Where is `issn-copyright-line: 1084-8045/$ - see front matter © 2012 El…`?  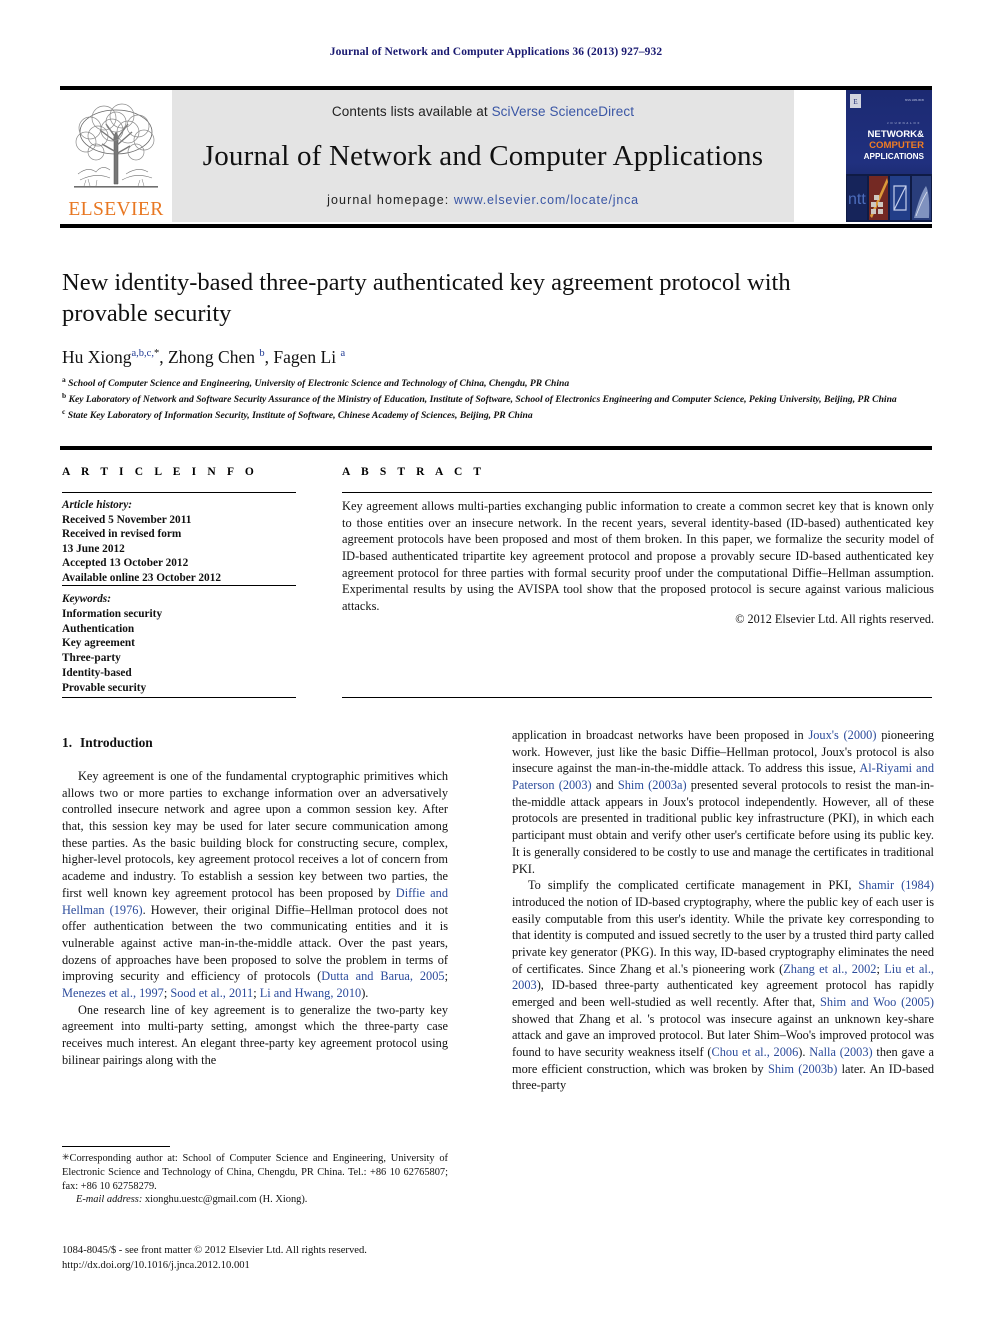 issn-copyright-line: 1084-8045/$ - see front matter © 2012 El… is located at coordinates (214, 1250).